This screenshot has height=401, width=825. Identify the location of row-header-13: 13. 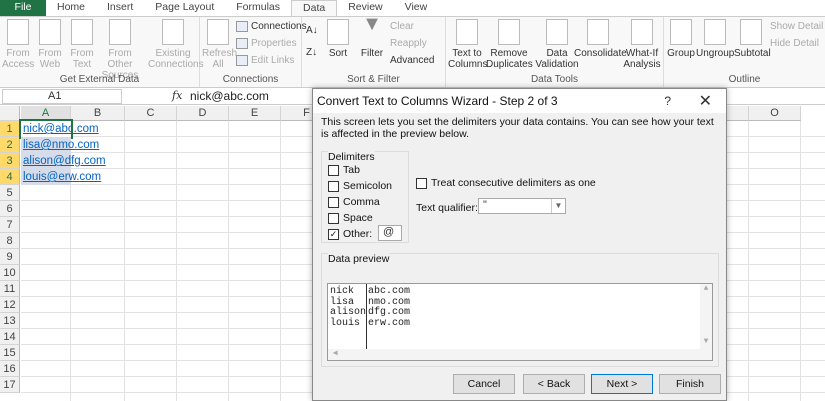
(10, 321).